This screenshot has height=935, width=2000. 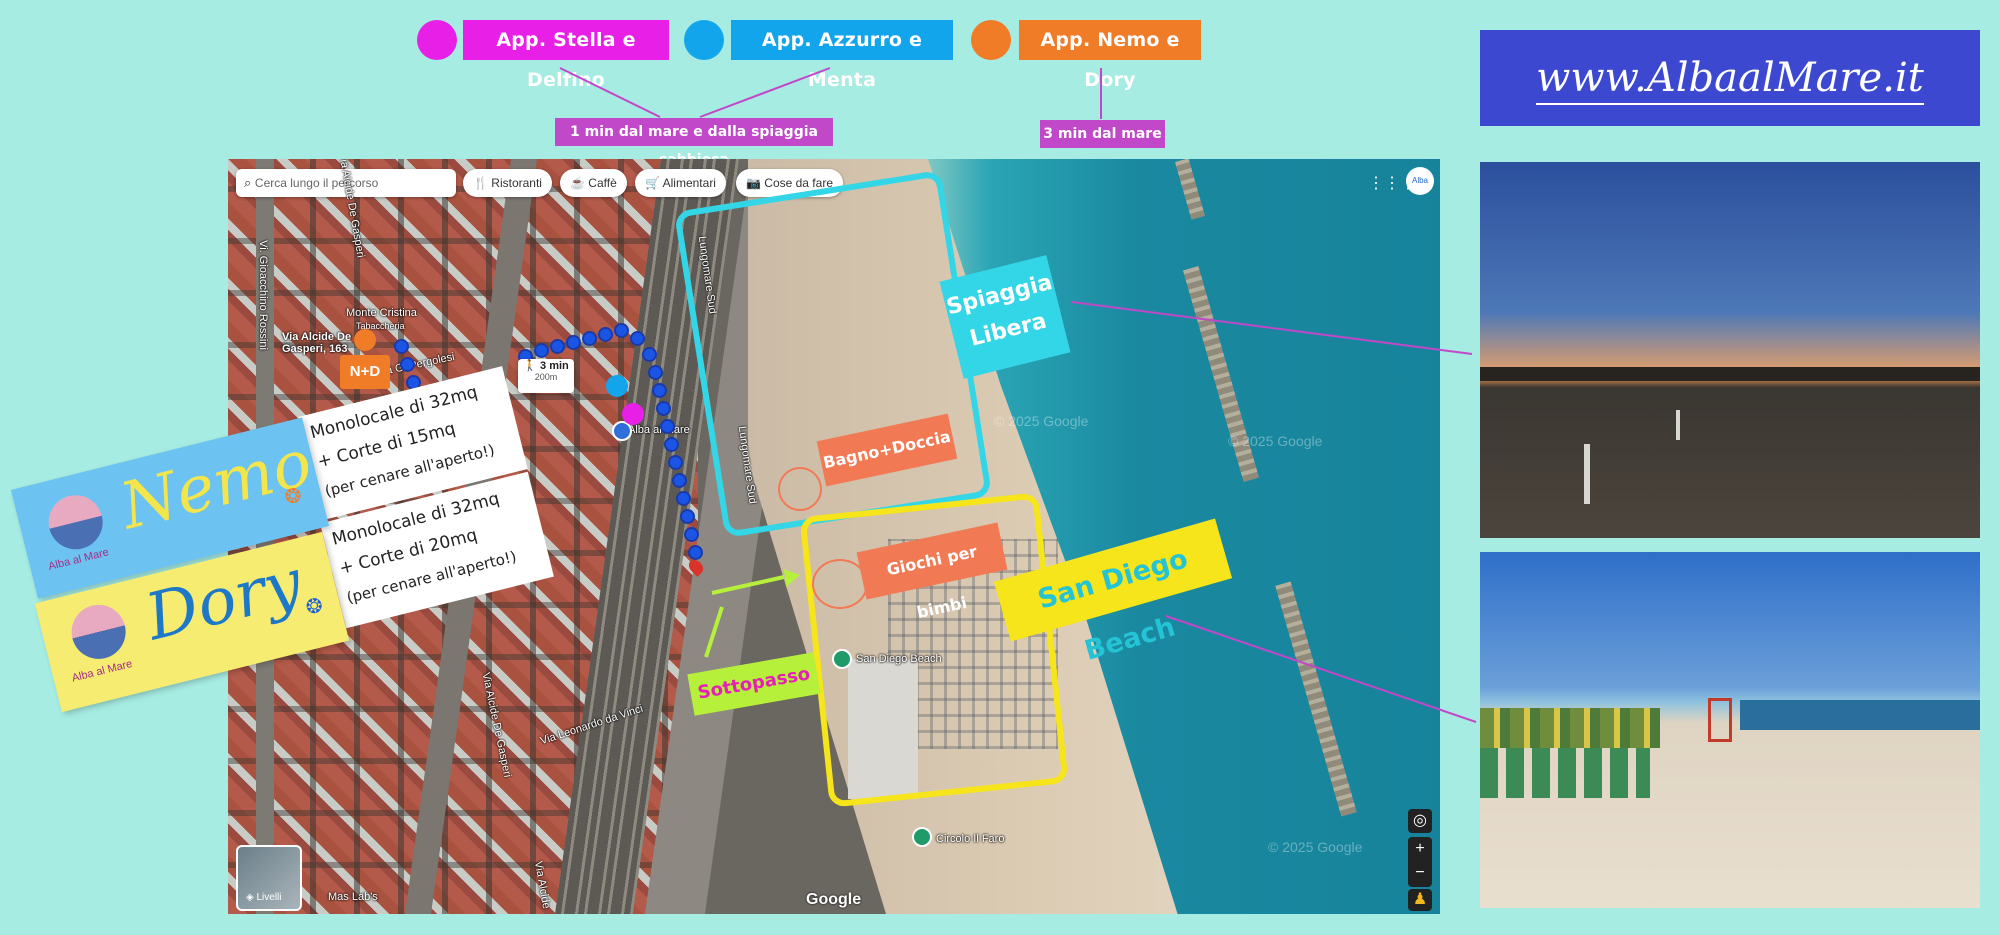 I want to click on search-icon: ⌕, so click(x=249, y=182).